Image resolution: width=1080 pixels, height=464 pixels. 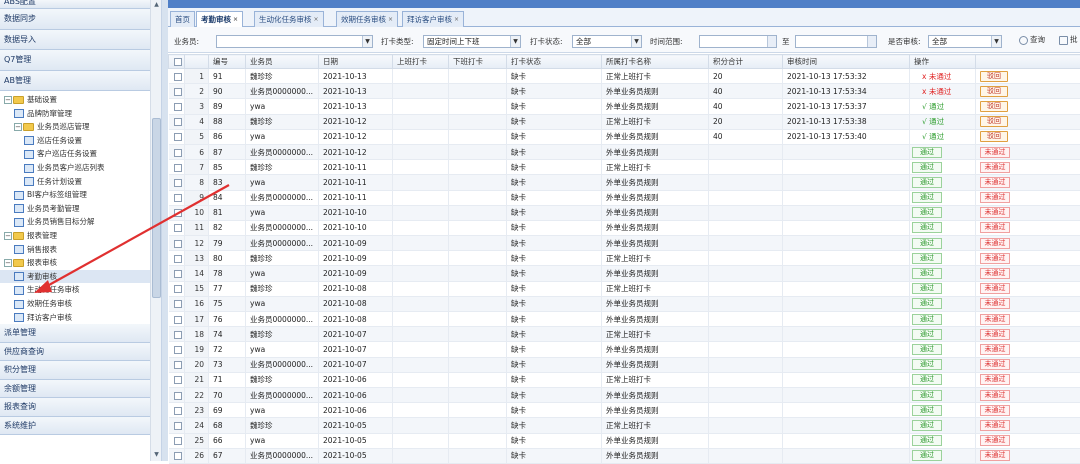 I want to click on sidebar-section-2: 数据导入, so click(x=80, y=40).